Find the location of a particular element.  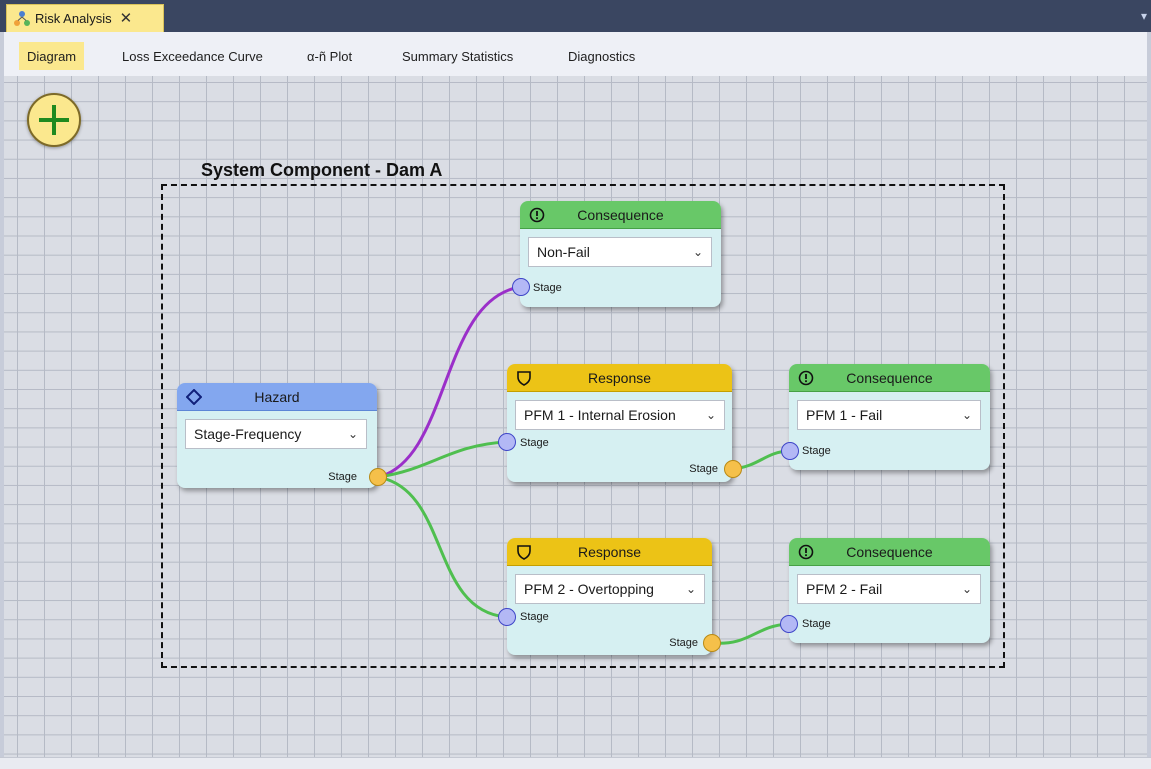

response-2-input-label: Stage is located at coordinates (534, 617).